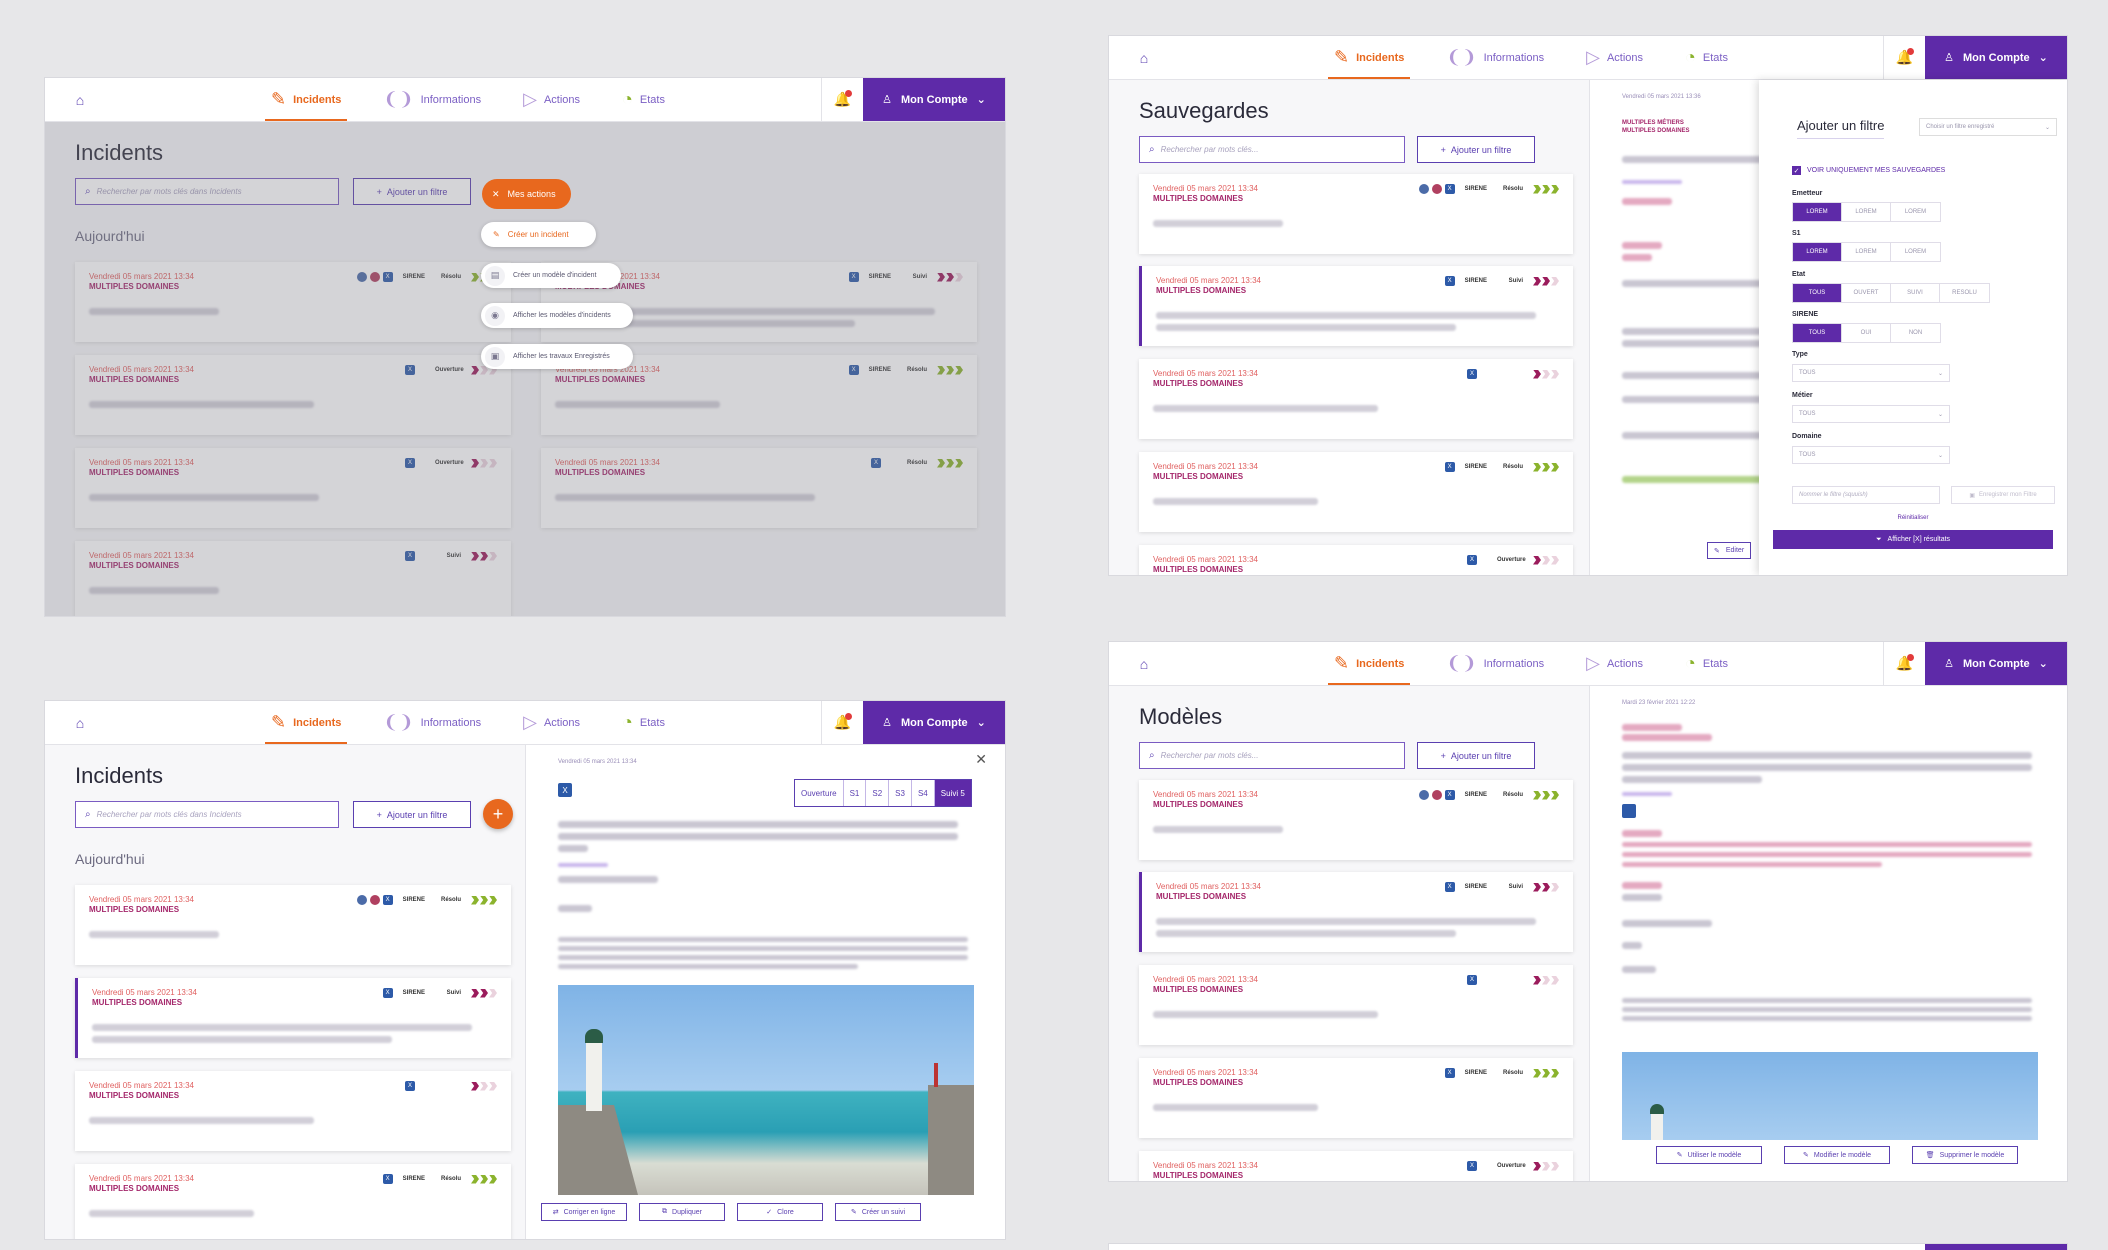 This screenshot has width=2108, height=1250. Describe the element at coordinates (1866, 333) in the screenshot. I see `sirene-segmented: TOUS OUI NON` at that location.